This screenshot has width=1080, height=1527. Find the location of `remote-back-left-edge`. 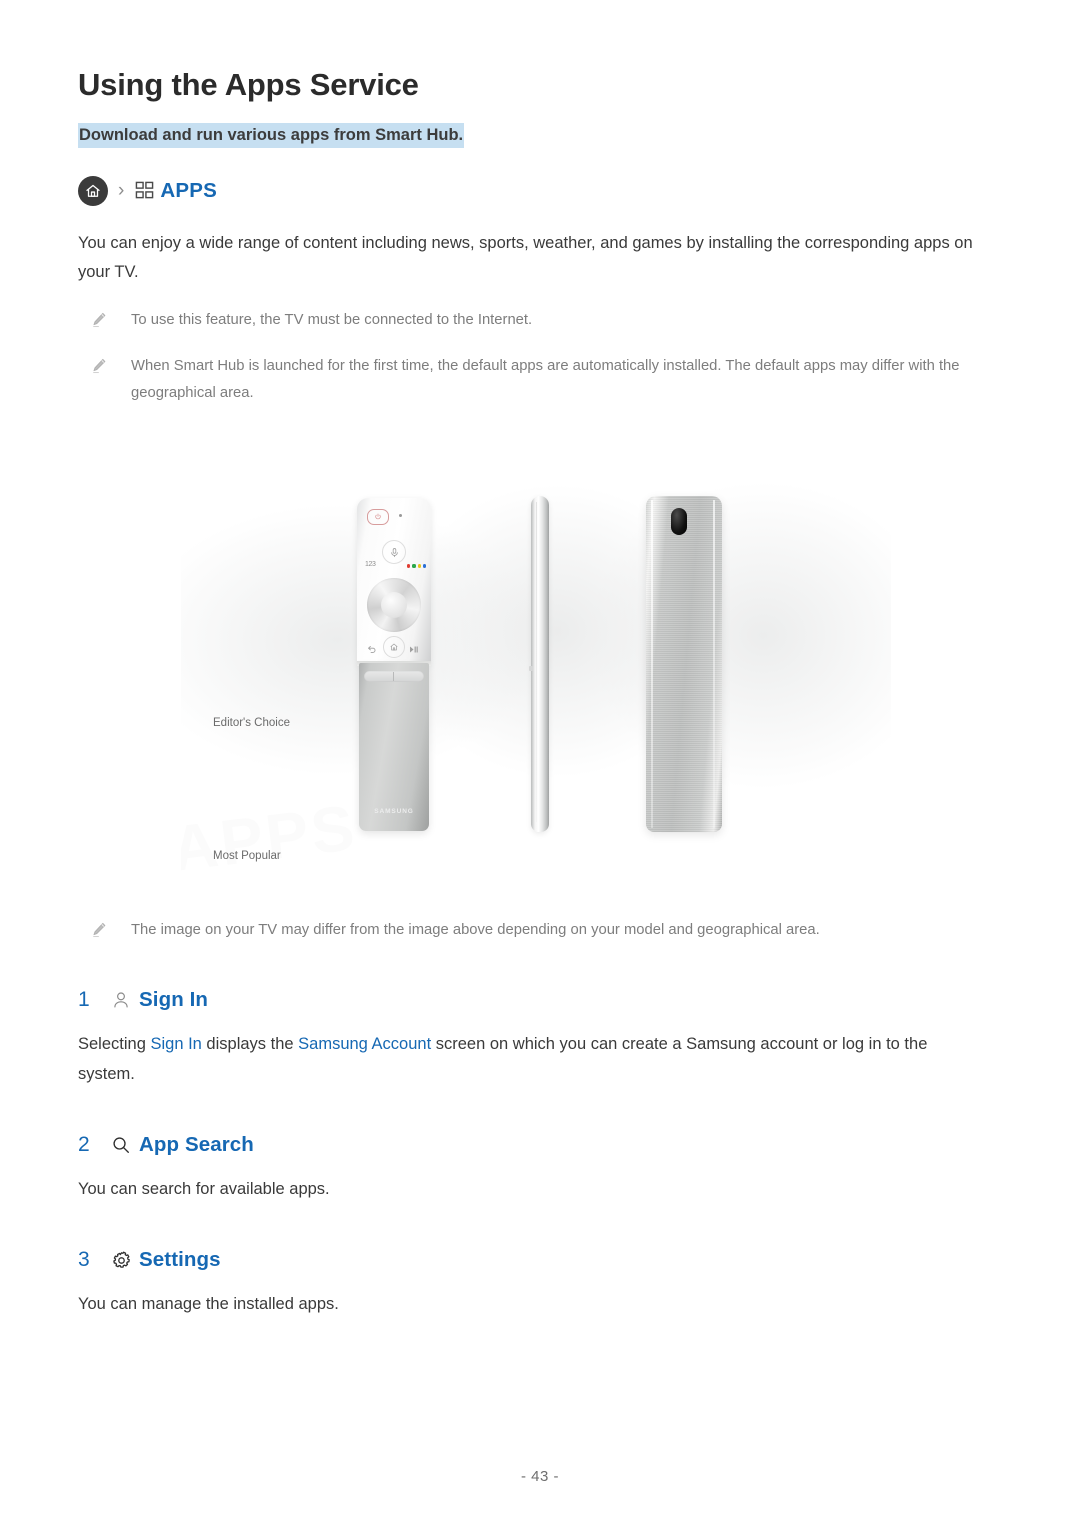

remote-back-left-edge is located at coordinates (652, 664).